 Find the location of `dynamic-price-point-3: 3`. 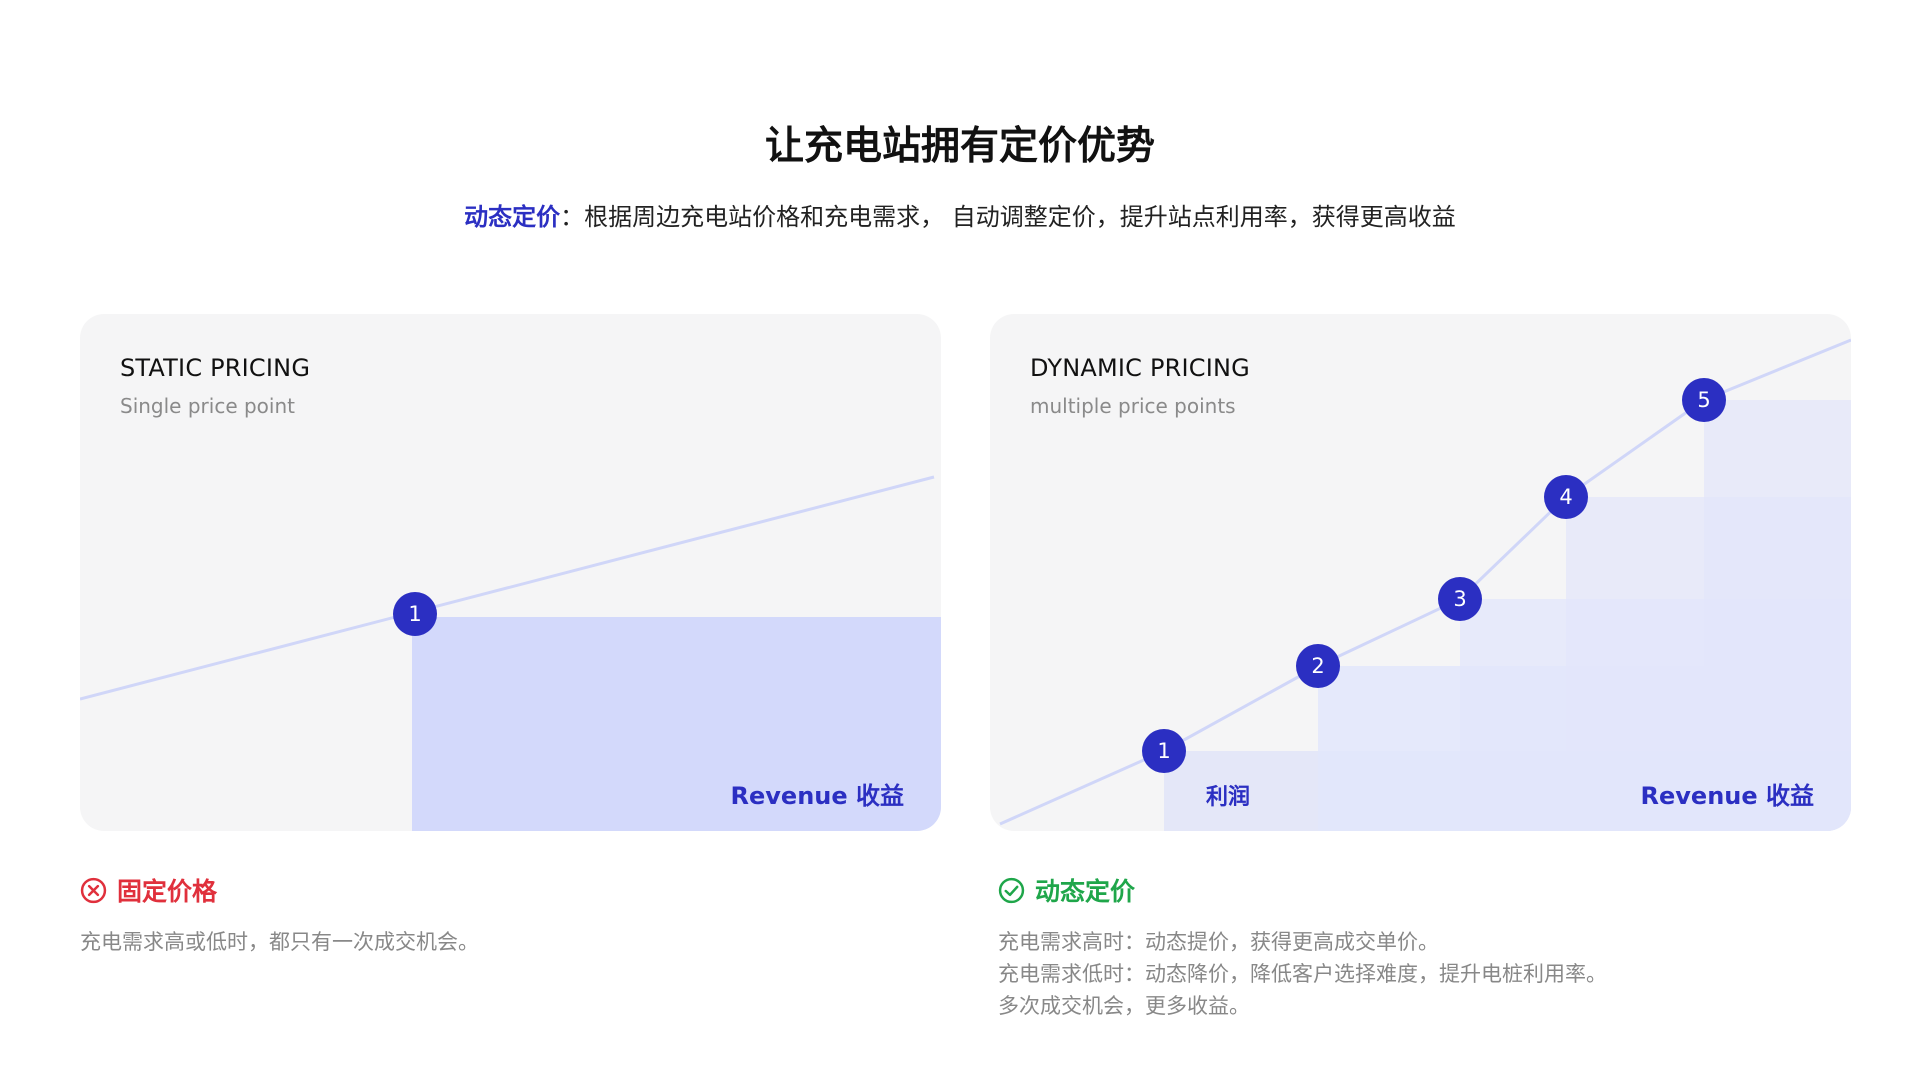

dynamic-price-point-3: 3 is located at coordinates (1460, 599).